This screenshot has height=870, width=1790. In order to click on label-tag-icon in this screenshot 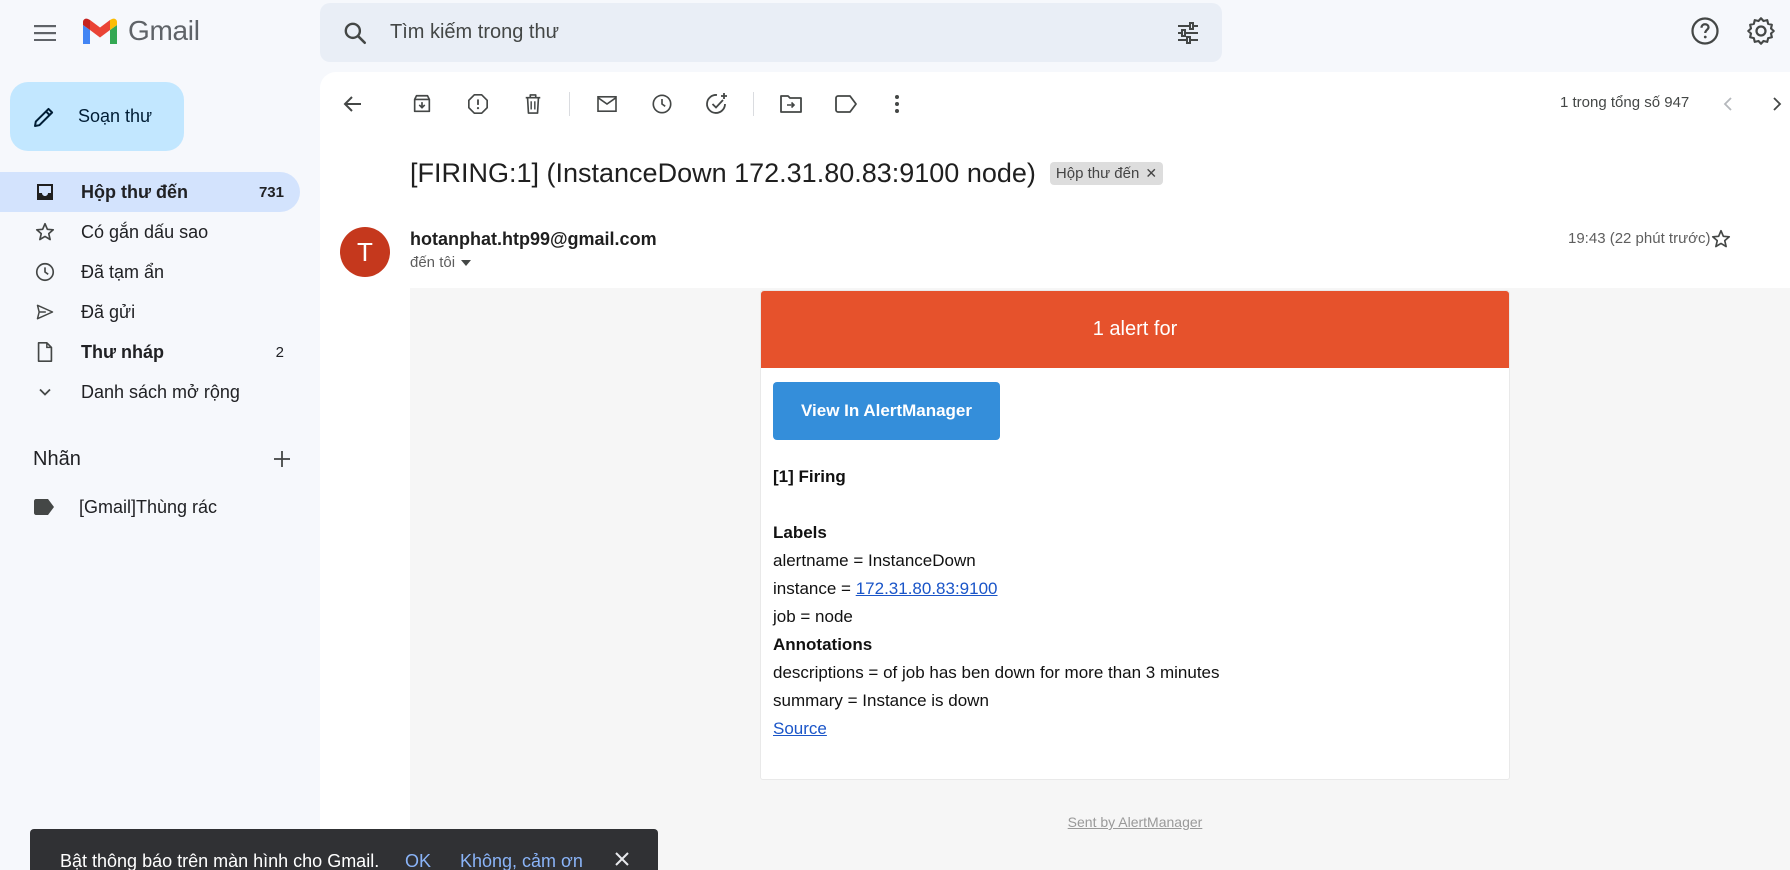, I will do `click(846, 104)`.